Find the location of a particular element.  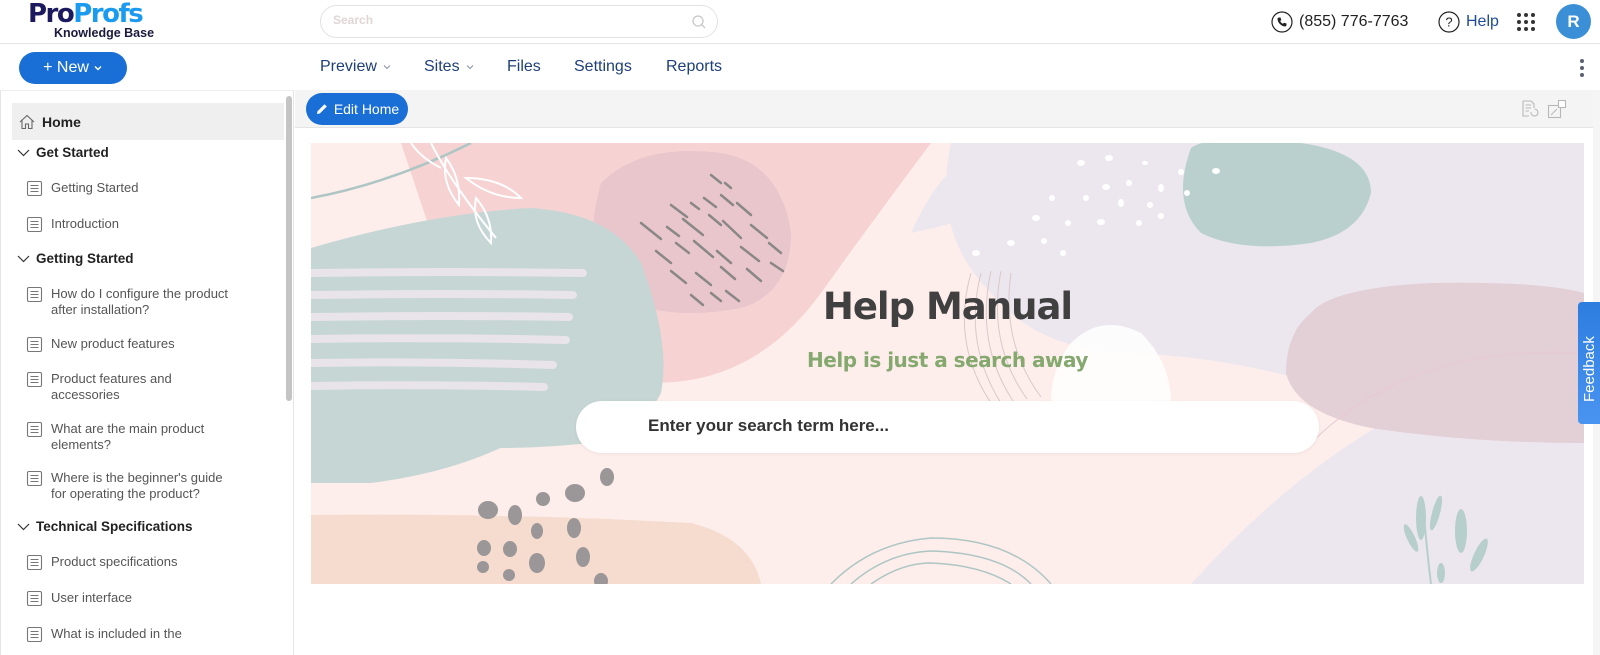

article-title: Product features and accessories is located at coordinates (111, 386).